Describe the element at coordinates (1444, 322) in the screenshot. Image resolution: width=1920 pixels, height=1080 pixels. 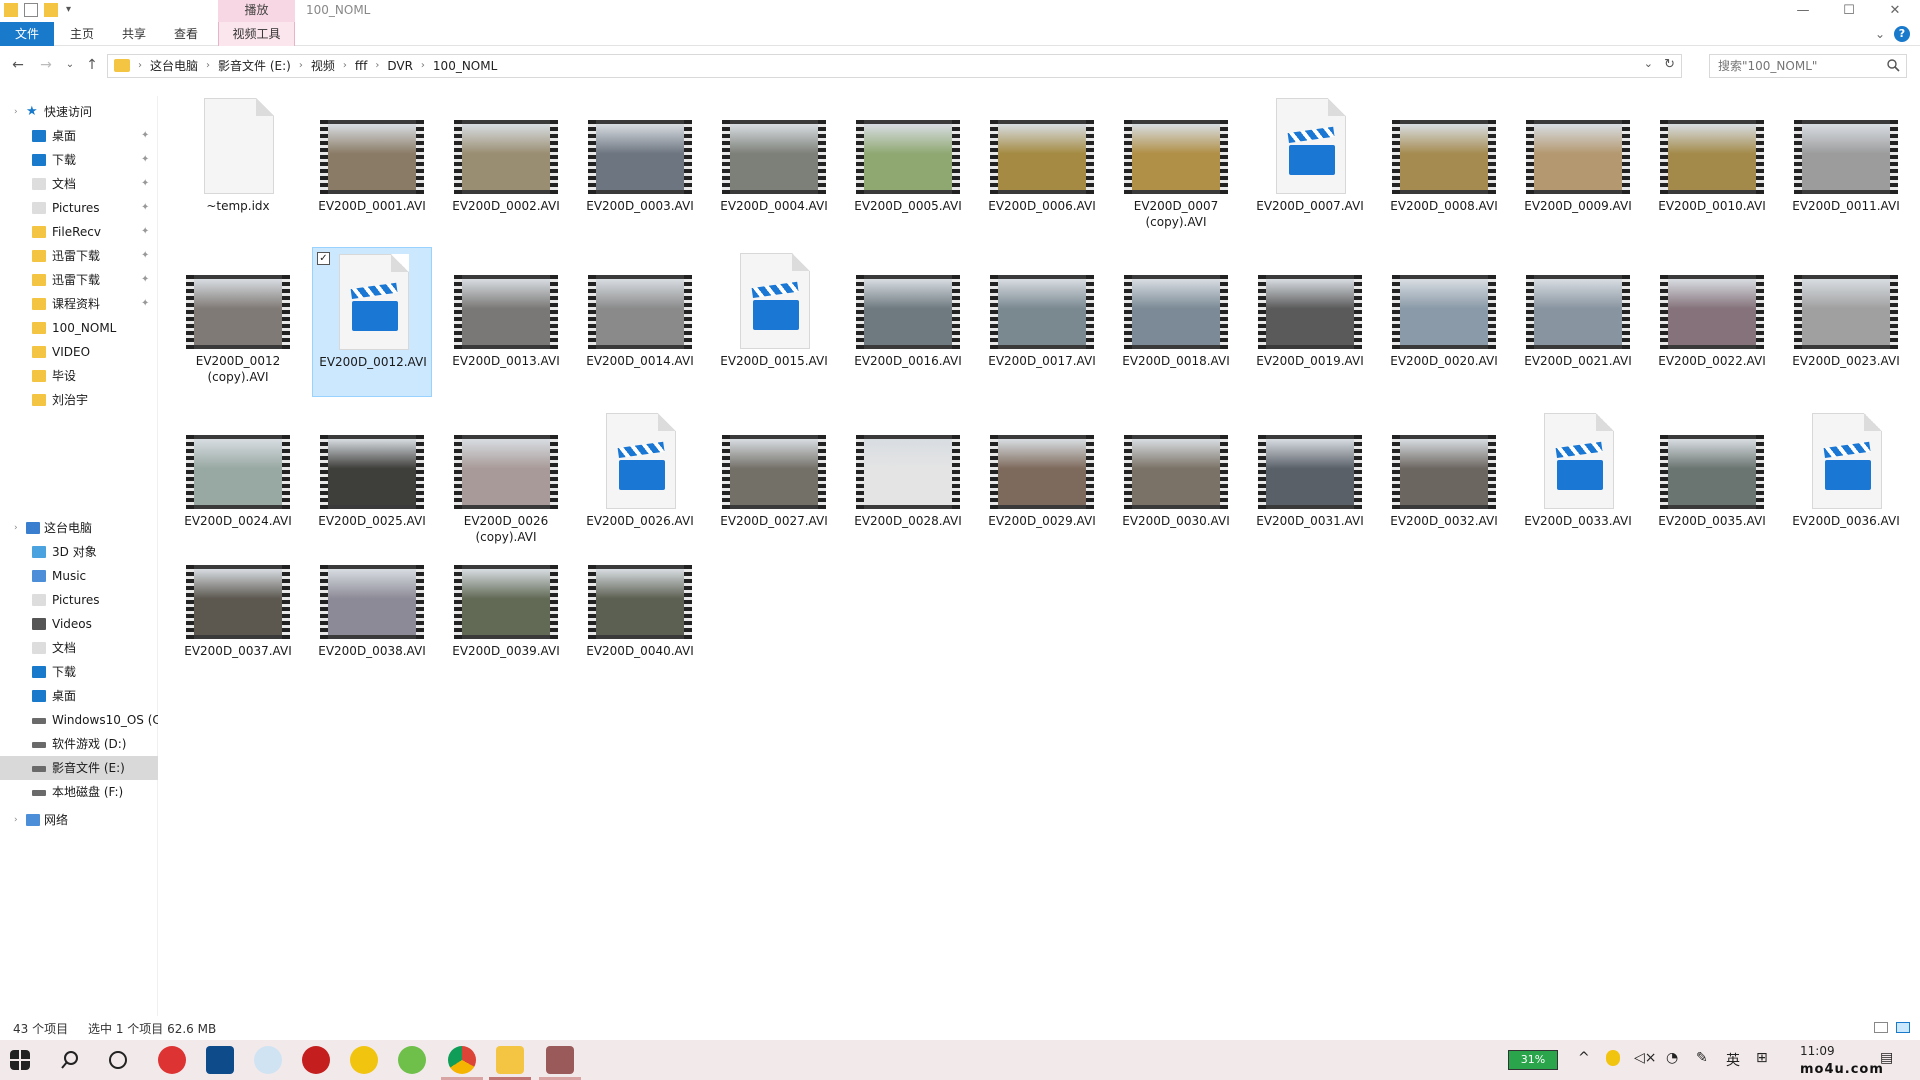
I see `file-item: EV200D_0020.AVI` at that location.